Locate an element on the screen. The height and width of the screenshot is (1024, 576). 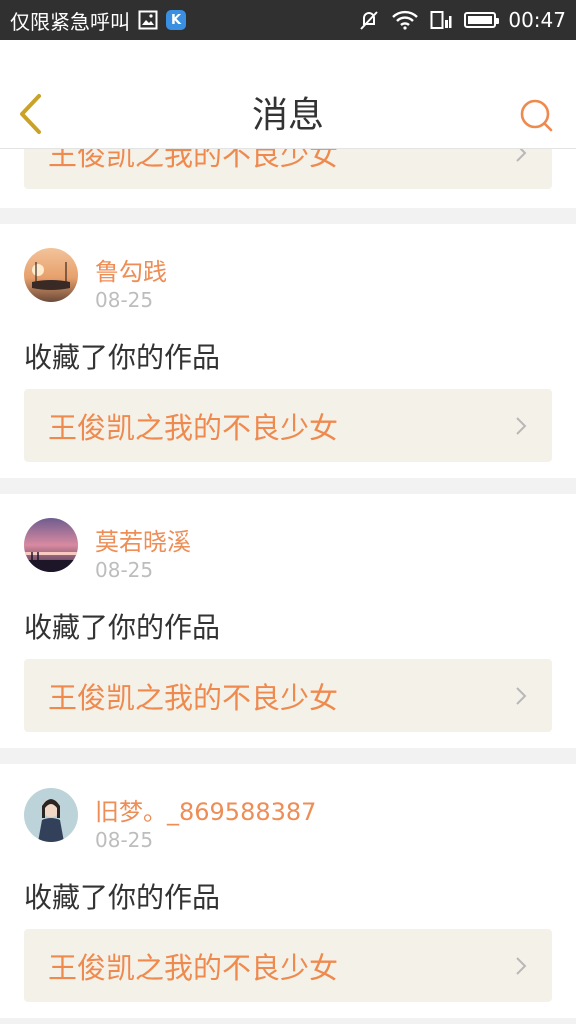
search-icon is located at coordinates (536, 115).